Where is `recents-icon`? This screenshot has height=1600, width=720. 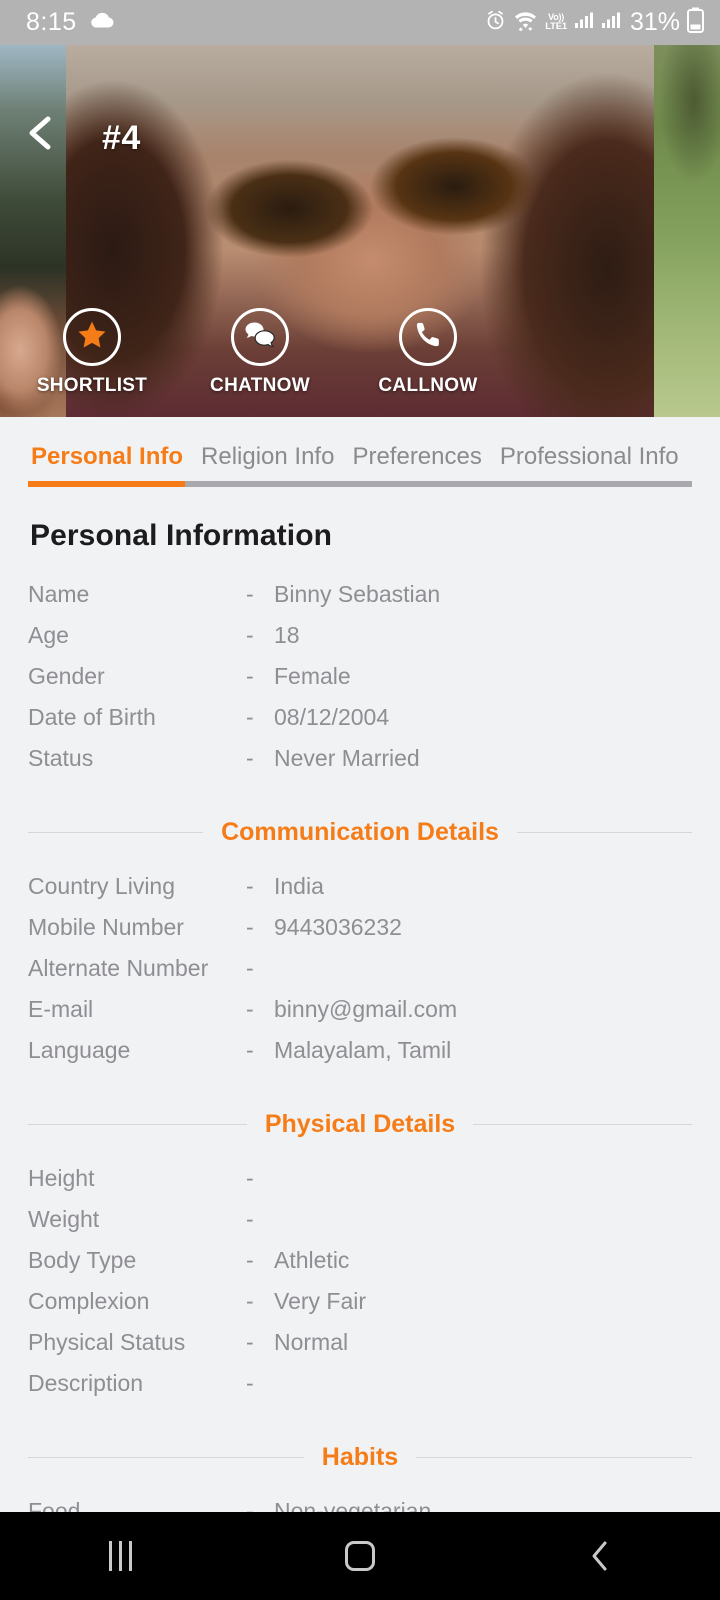 recents-icon is located at coordinates (120, 1556).